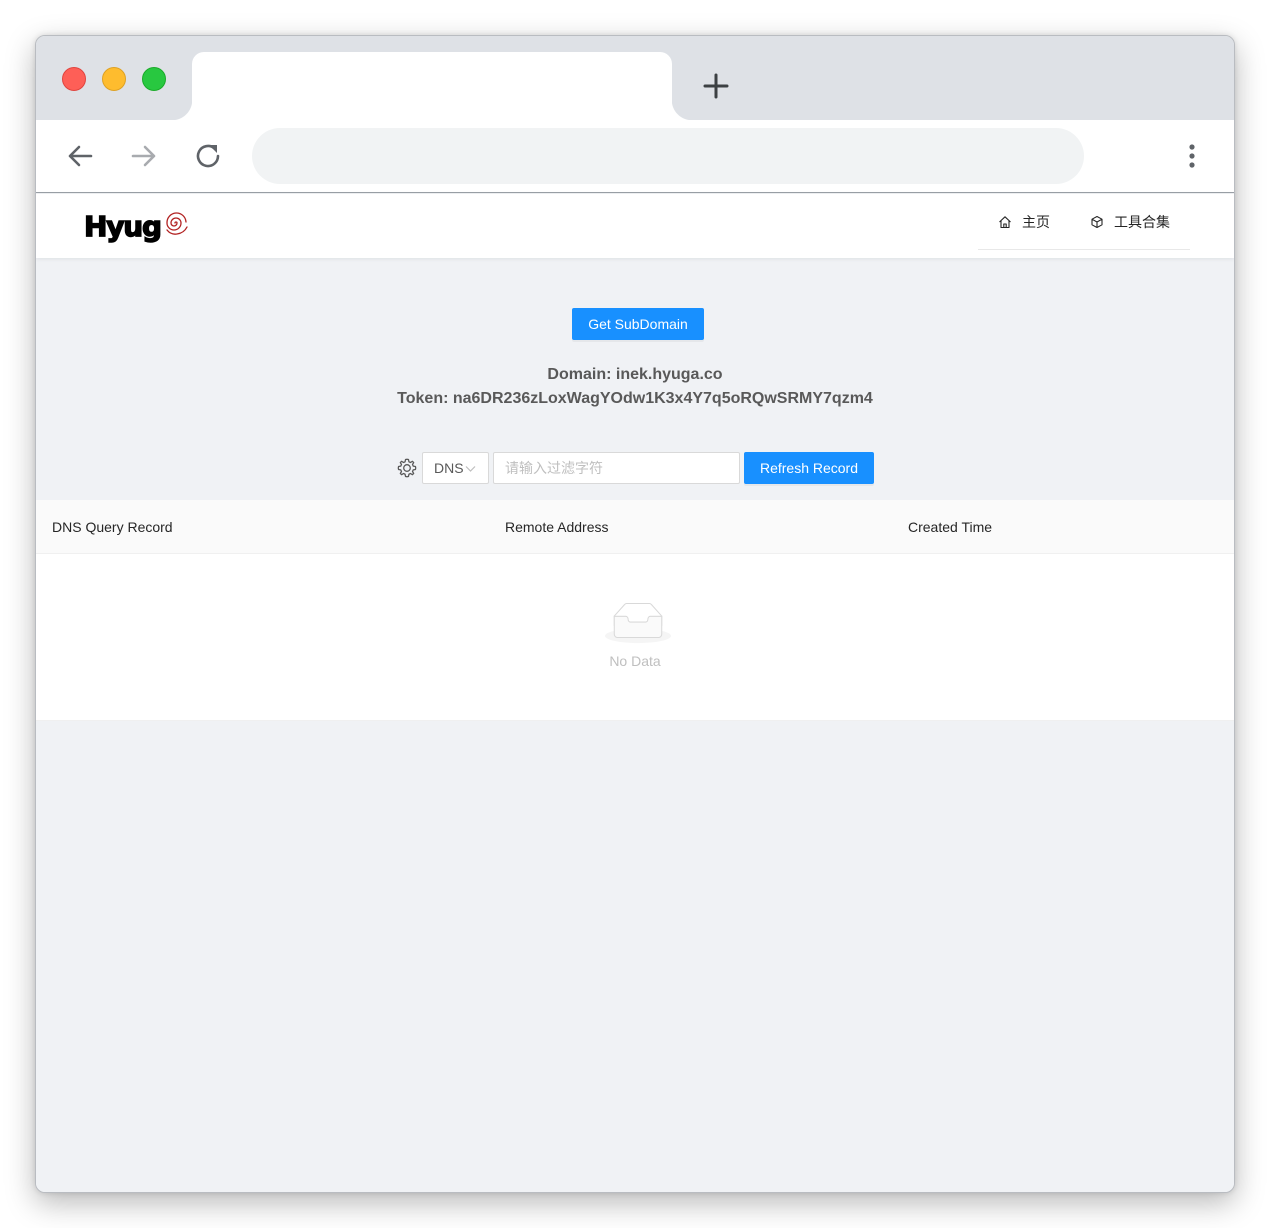  What do you see at coordinates (1036, 221) in the screenshot?
I see `nav-label-home: 主页` at bounding box center [1036, 221].